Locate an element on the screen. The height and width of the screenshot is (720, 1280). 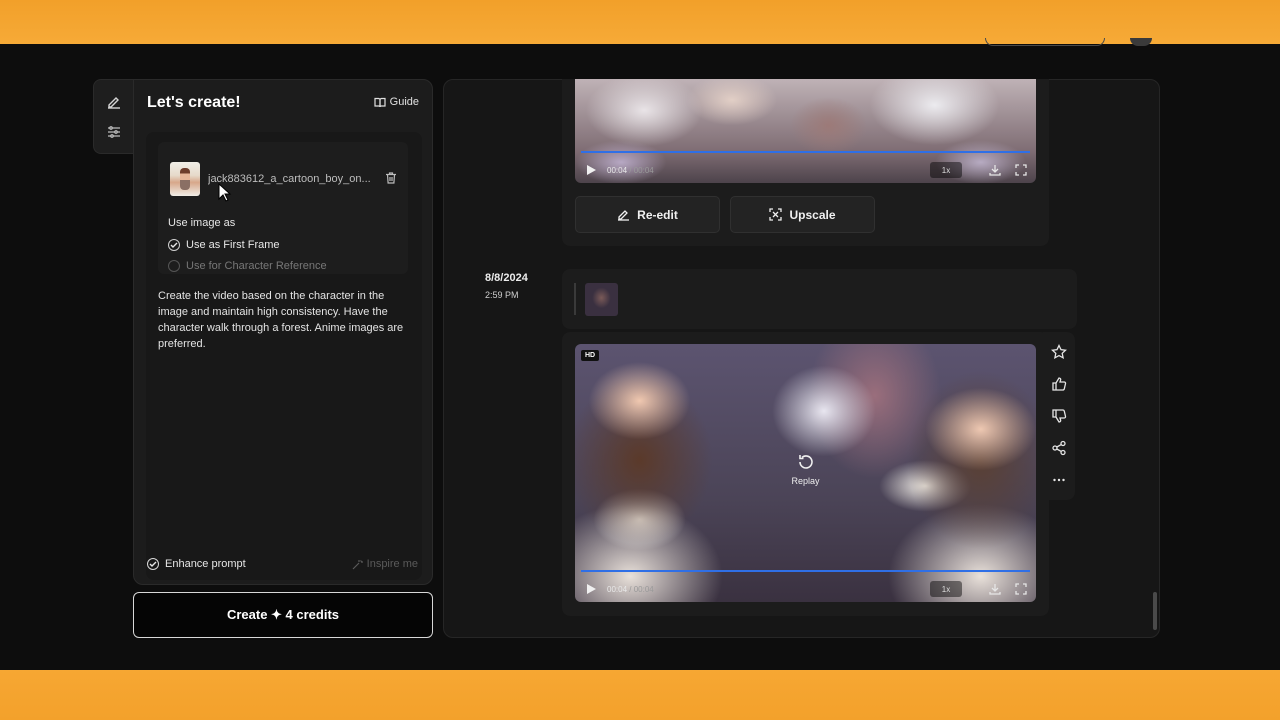
option-first-frame-label: Use as First Frame is located at coordinates (233, 245).